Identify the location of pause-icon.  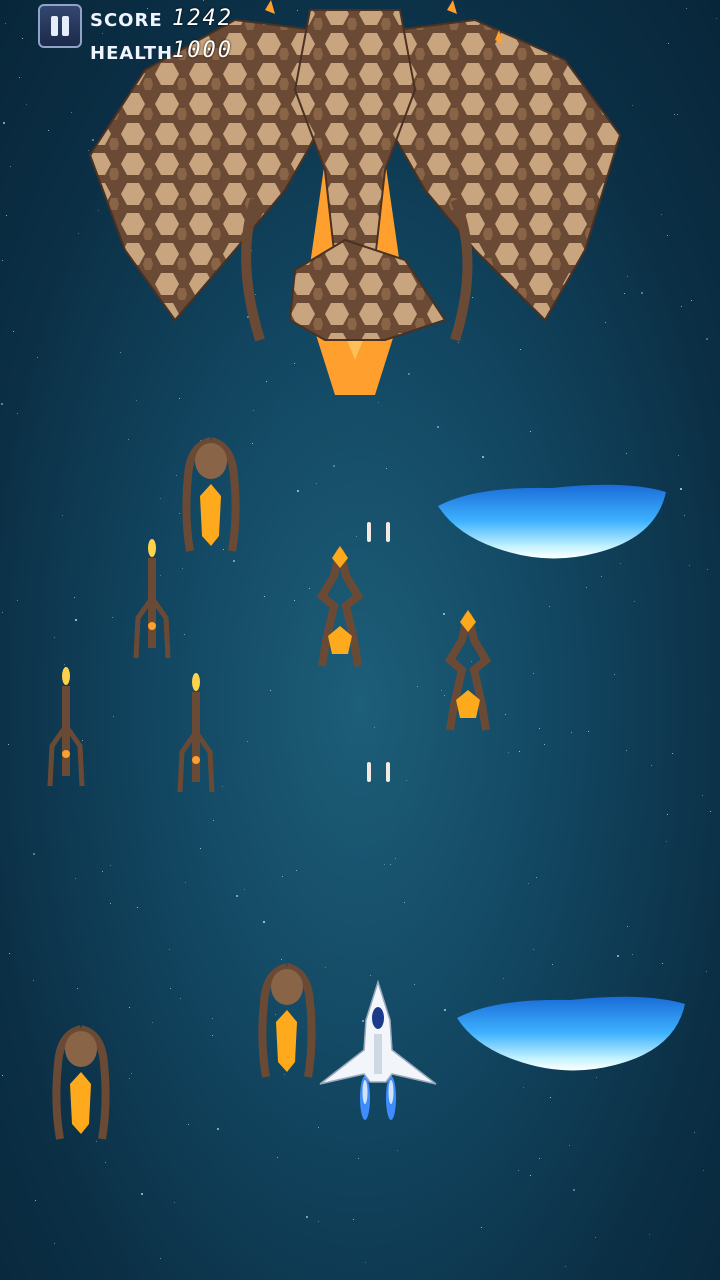
(60, 26).